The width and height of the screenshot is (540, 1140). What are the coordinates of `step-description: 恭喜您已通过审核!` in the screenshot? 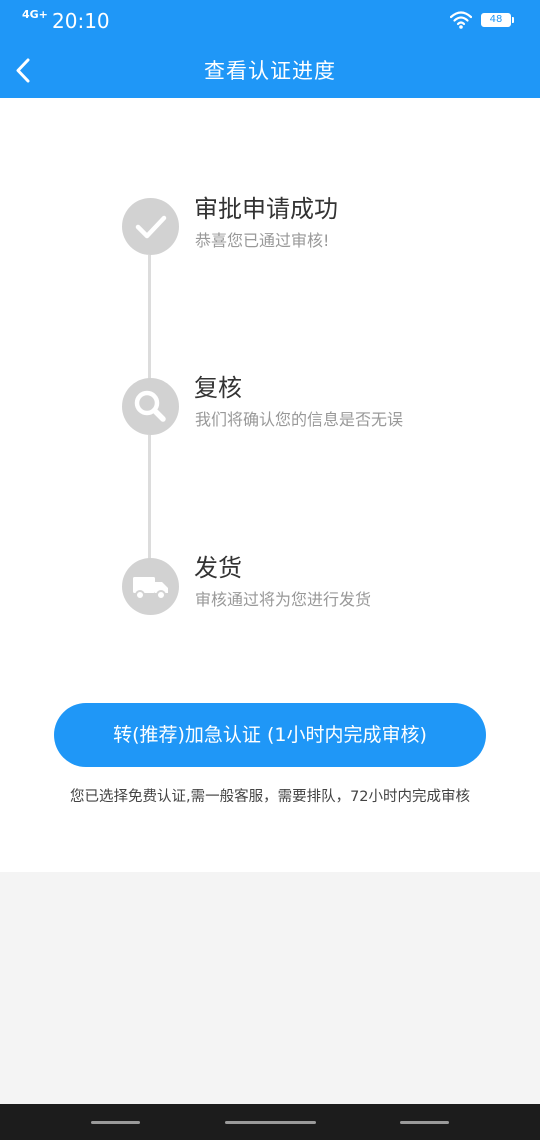 It's located at (262, 240).